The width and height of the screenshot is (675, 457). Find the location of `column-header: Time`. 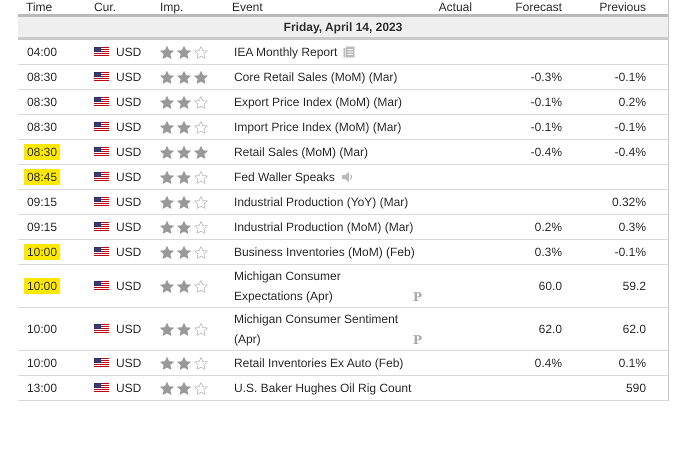

column-header: Time is located at coordinates (39, 7).